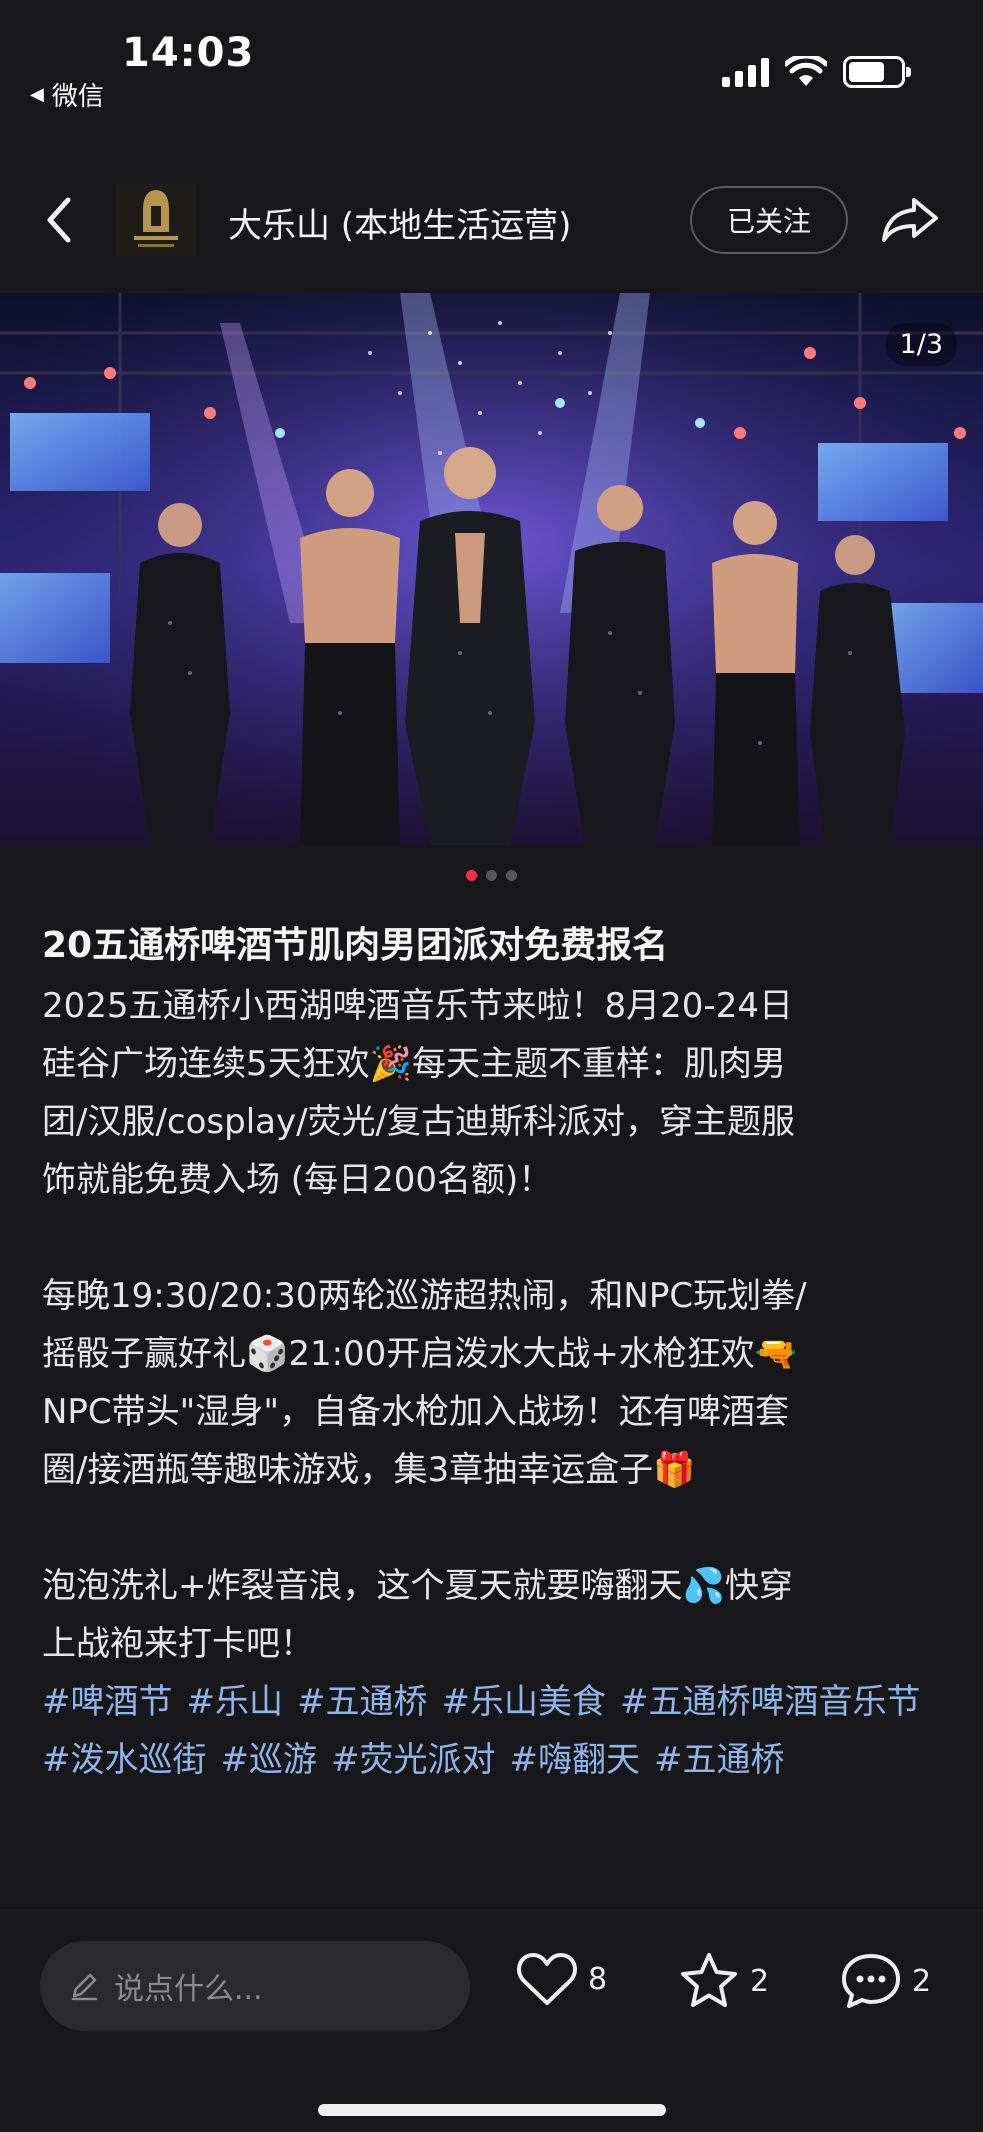 This screenshot has width=983, height=2132. Describe the element at coordinates (806, 71) in the screenshot. I see `wifi-icon` at that location.